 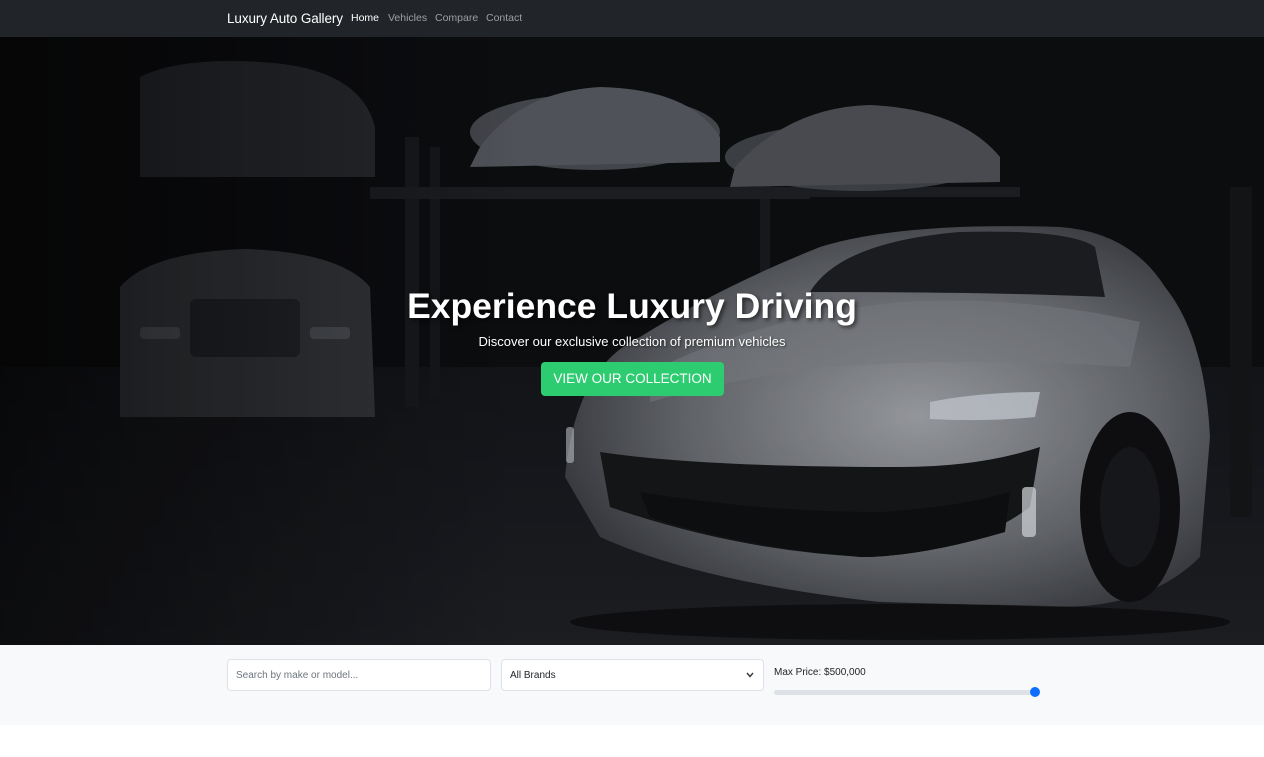 I want to click on slider-thumb, so click(x=1035, y=692).